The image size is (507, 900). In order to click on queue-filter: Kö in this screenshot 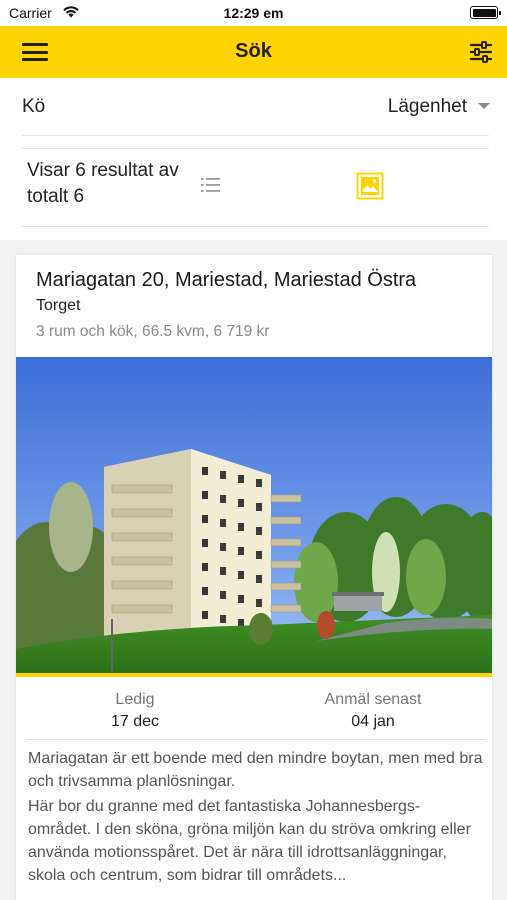, I will do `click(33, 107)`.